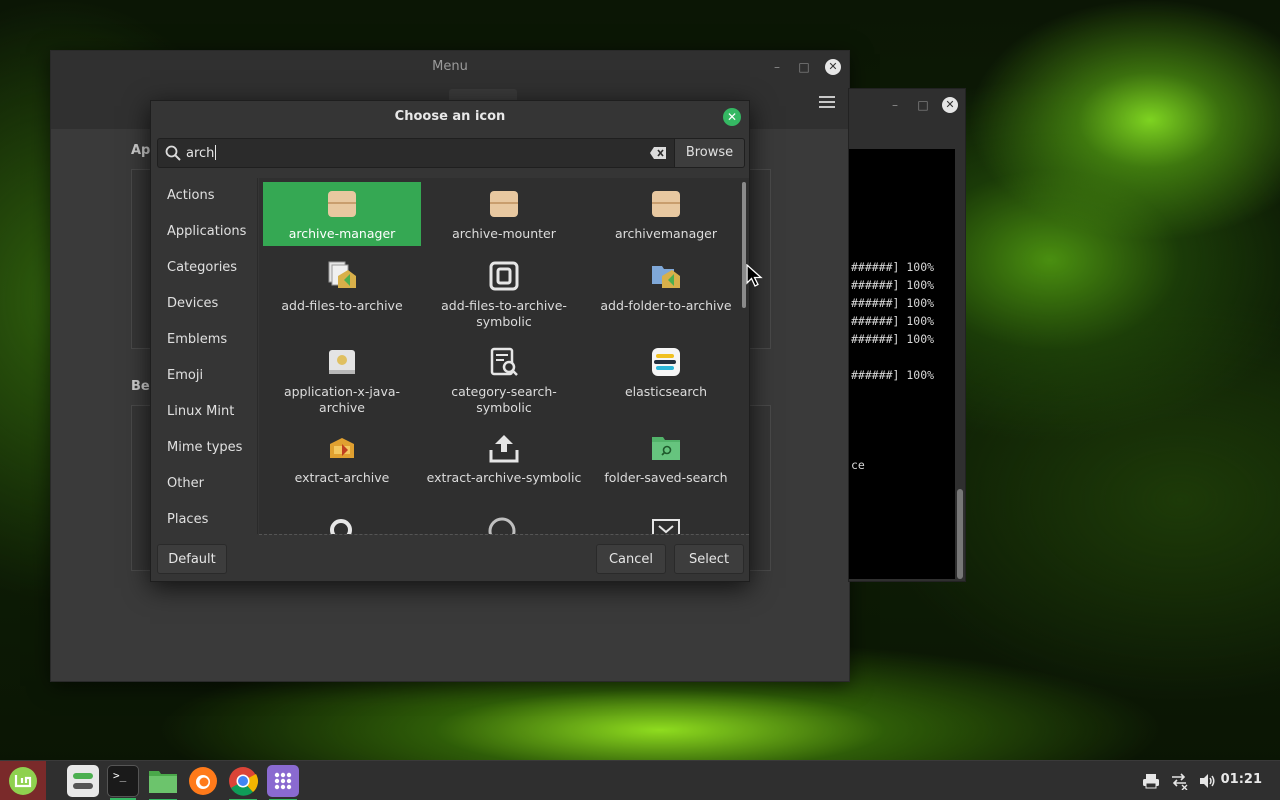 This screenshot has width=1280, height=800. Describe the element at coordinates (416, 153) in the screenshot. I see `search-input: arch` at that location.